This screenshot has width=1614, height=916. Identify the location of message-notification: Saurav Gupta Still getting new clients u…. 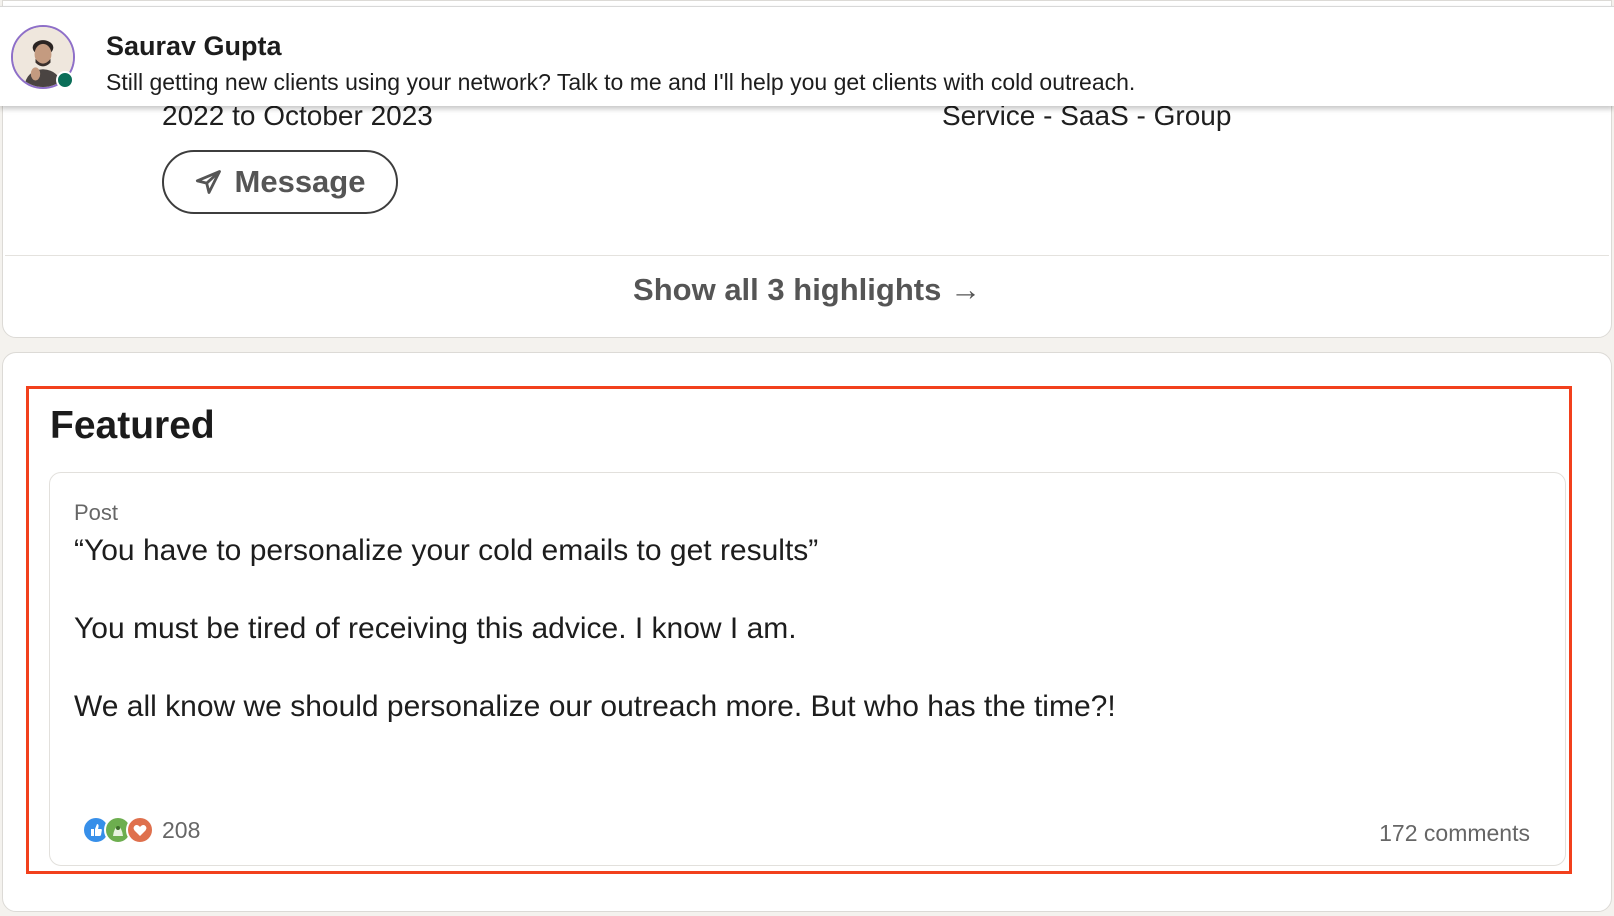
(807, 56).